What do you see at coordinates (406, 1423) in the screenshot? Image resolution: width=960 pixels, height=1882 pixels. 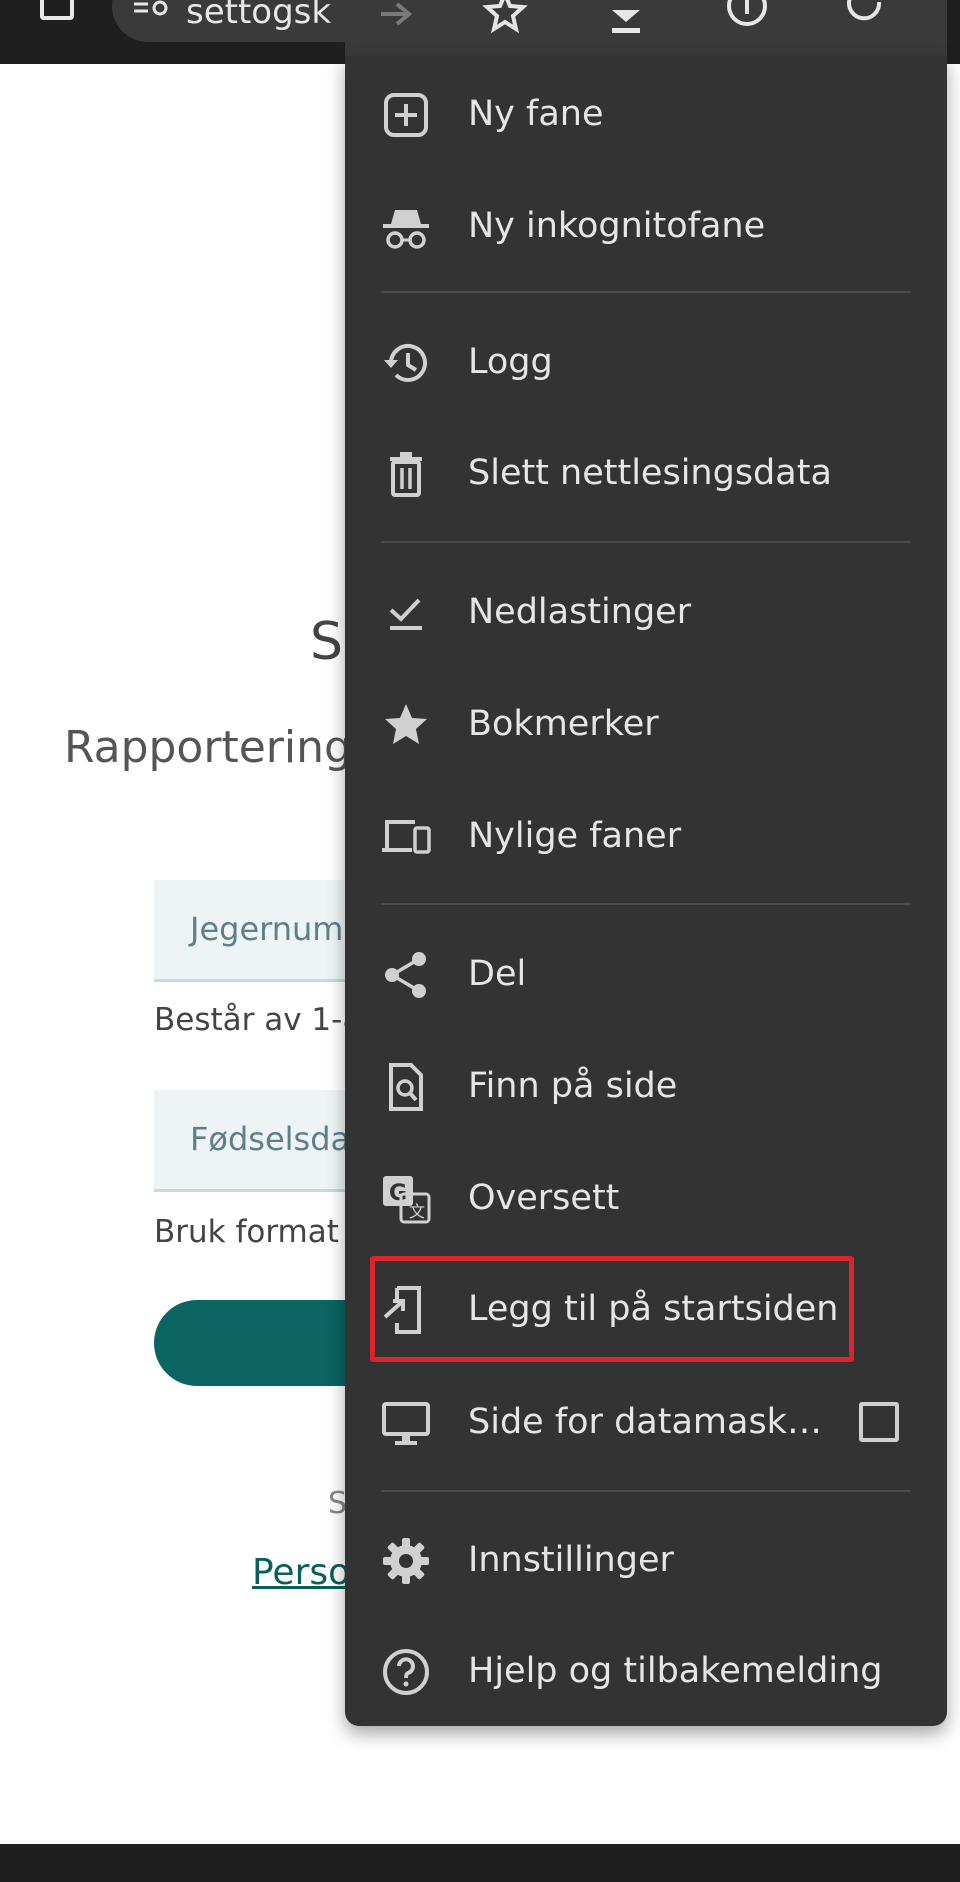 I see `desktop-icon` at bounding box center [406, 1423].